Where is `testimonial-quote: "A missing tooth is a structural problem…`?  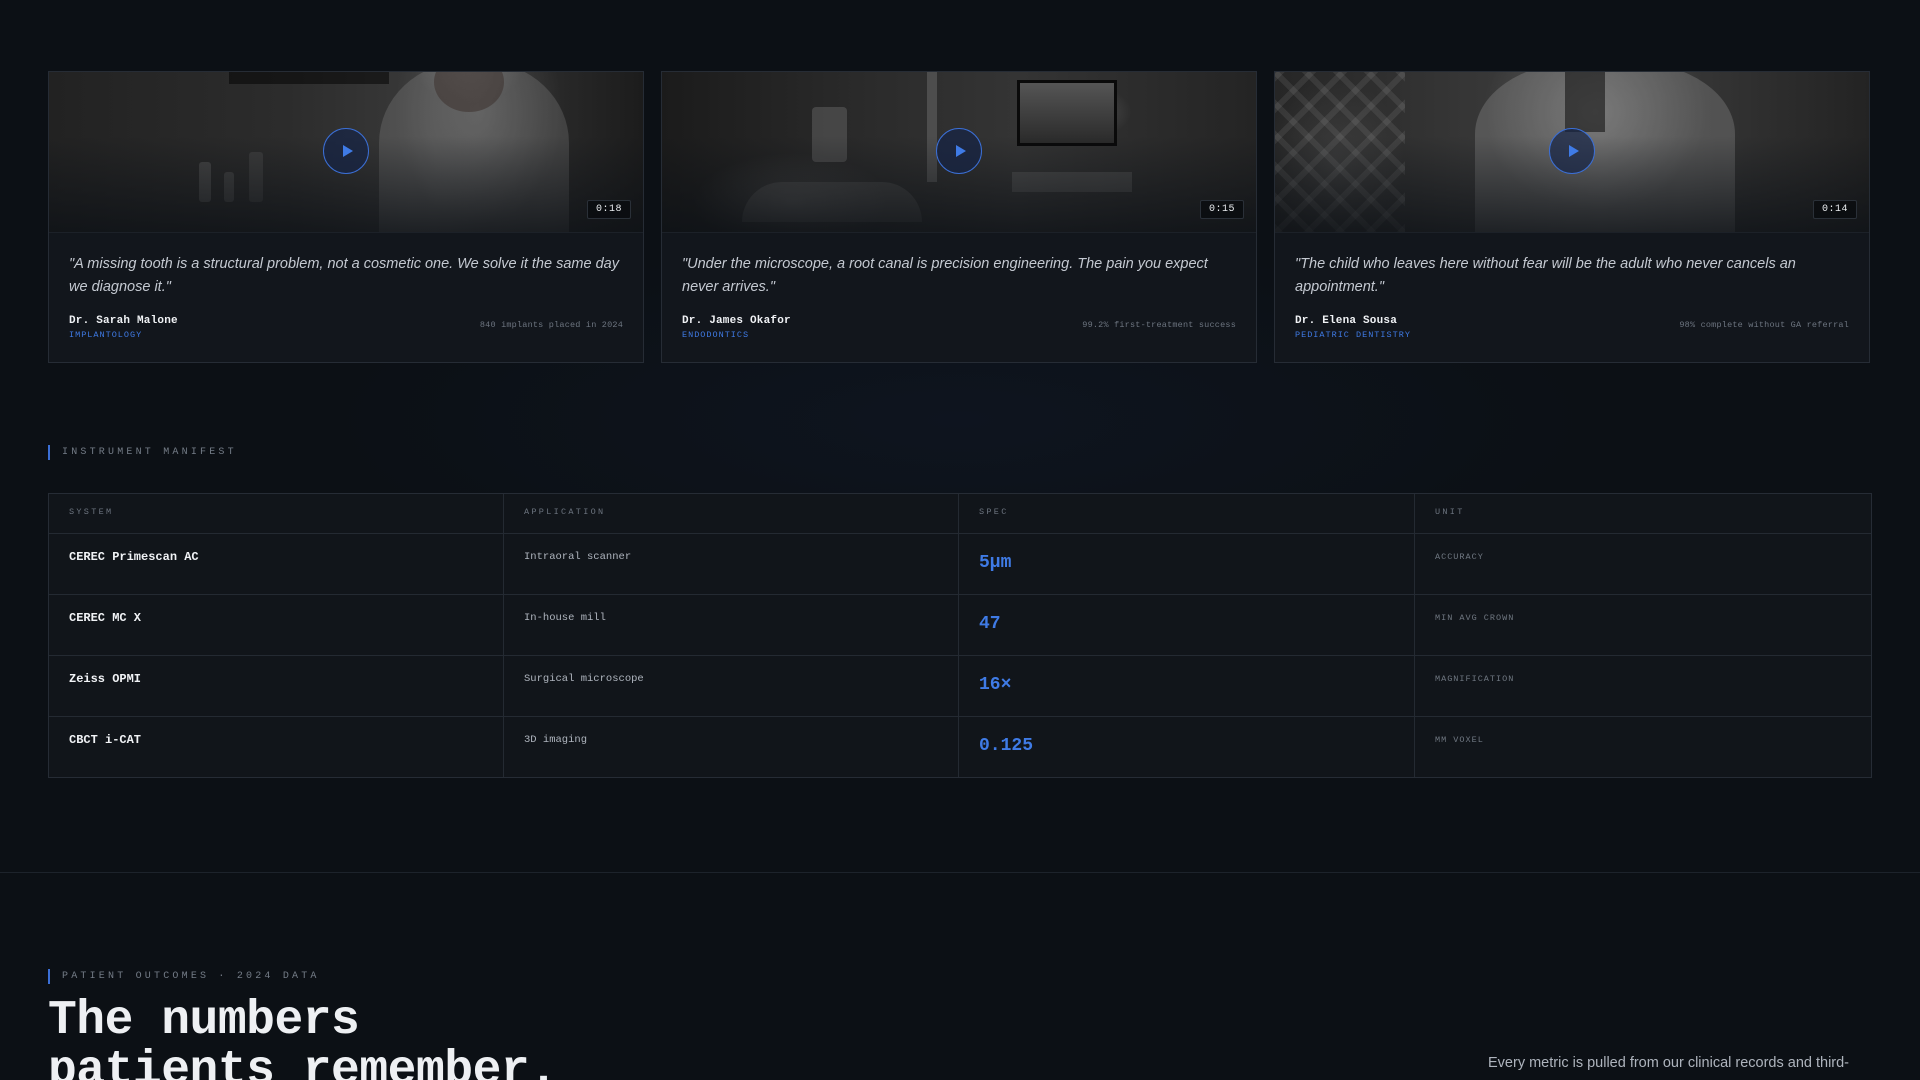 testimonial-quote: "A missing tooth is a structural problem… is located at coordinates (344, 275).